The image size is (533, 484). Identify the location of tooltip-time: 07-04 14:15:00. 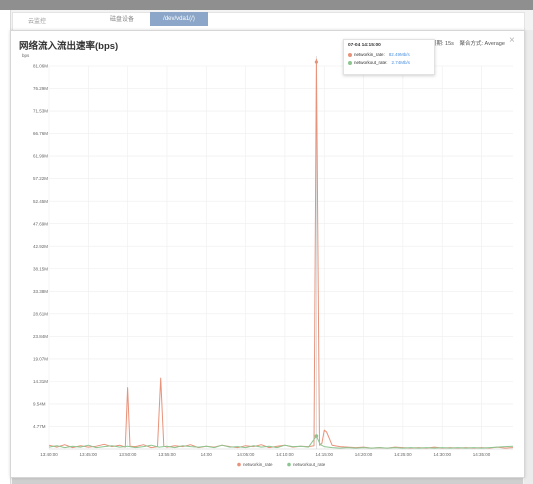
(364, 45).